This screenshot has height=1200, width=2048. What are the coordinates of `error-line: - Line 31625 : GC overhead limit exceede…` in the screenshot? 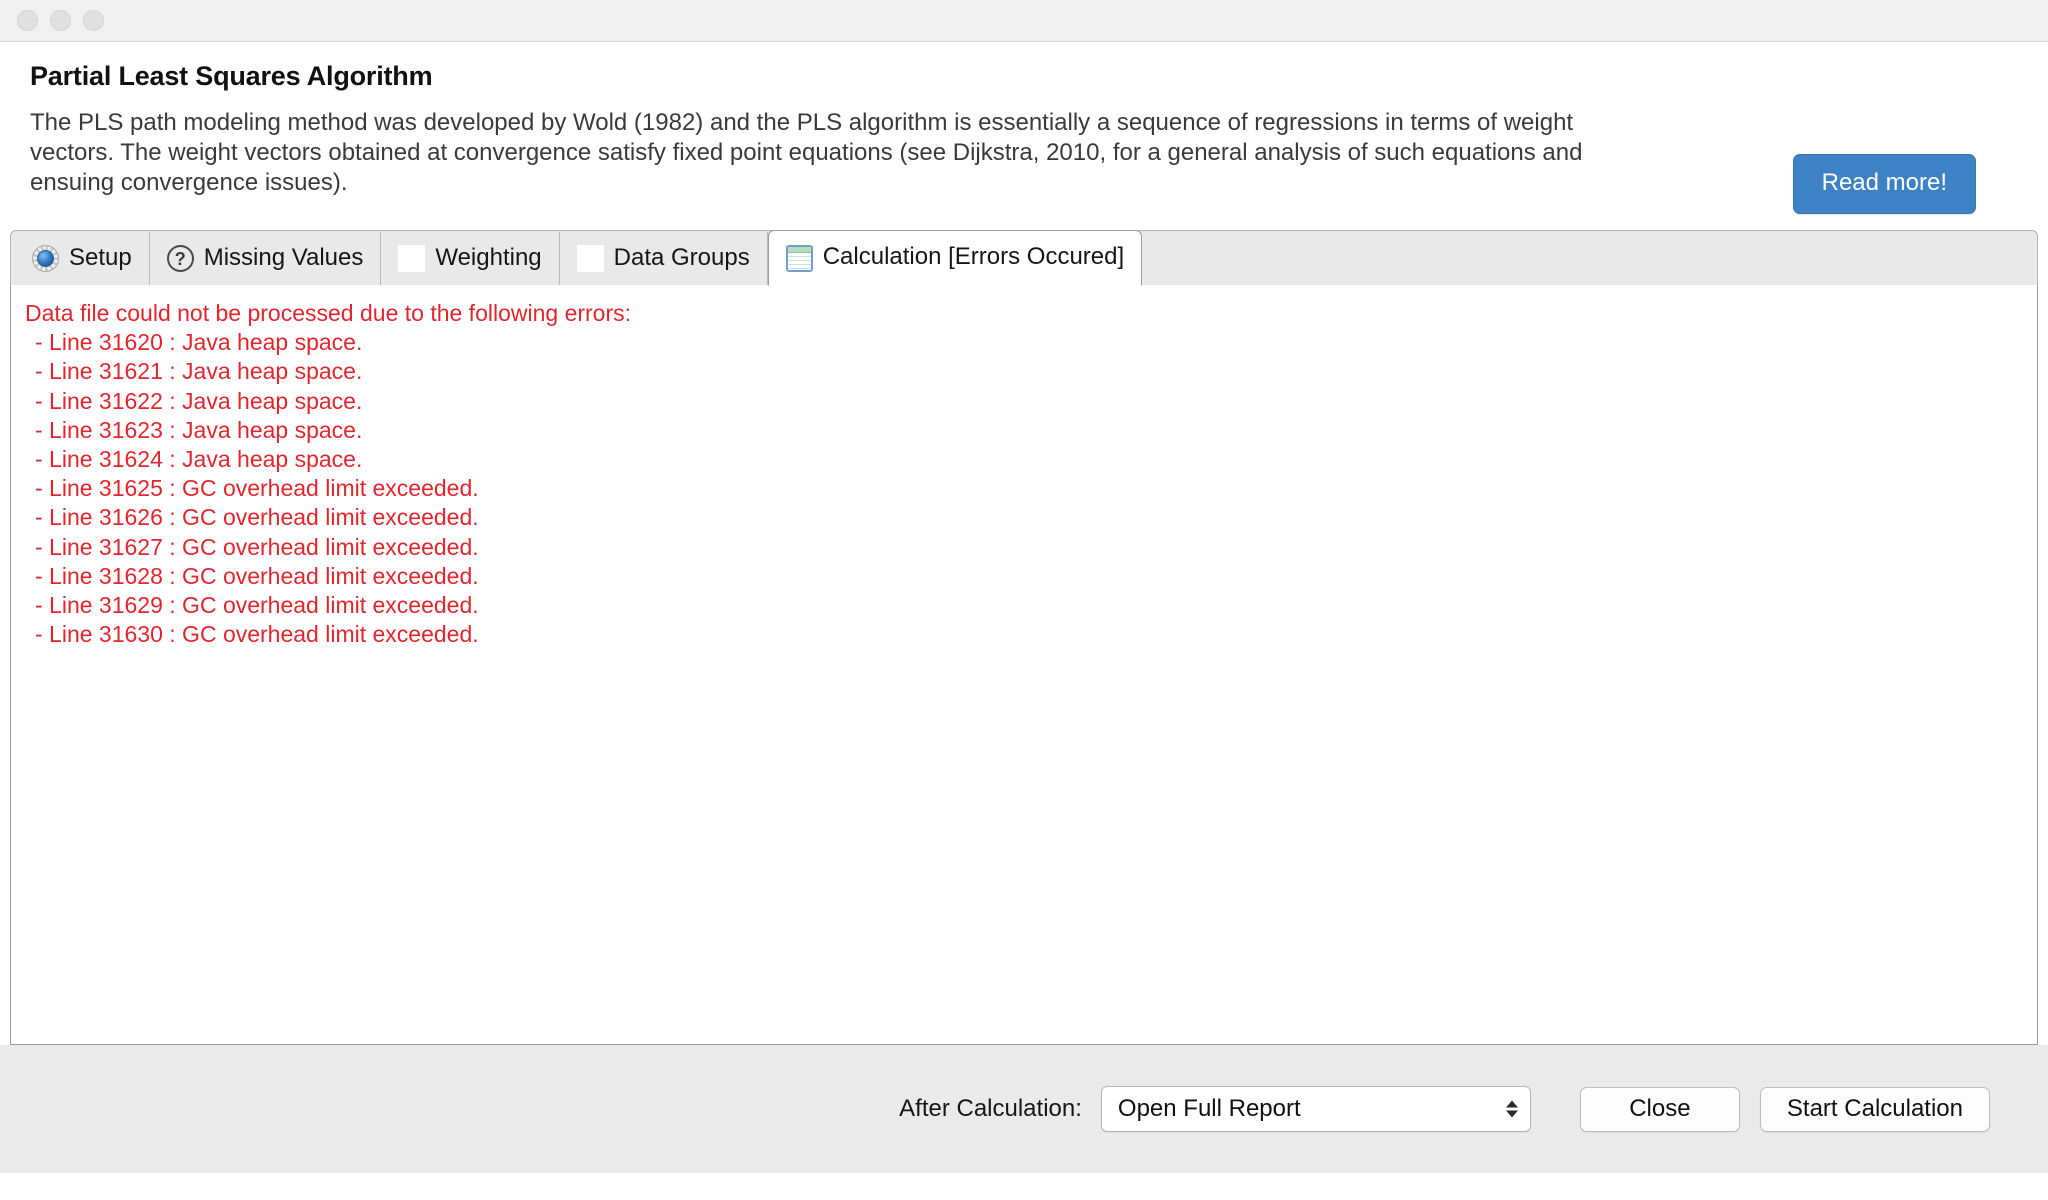 It's located at (257, 488).